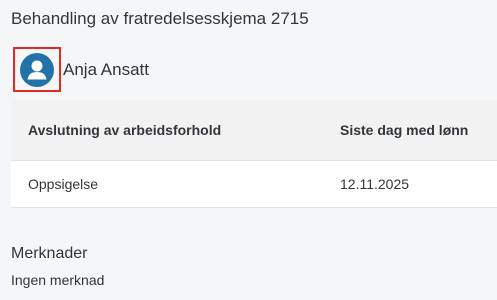 The width and height of the screenshot is (497, 300). What do you see at coordinates (404, 130) in the screenshot?
I see `column-header-last-paid-day: Siste dag med lønn` at bounding box center [404, 130].